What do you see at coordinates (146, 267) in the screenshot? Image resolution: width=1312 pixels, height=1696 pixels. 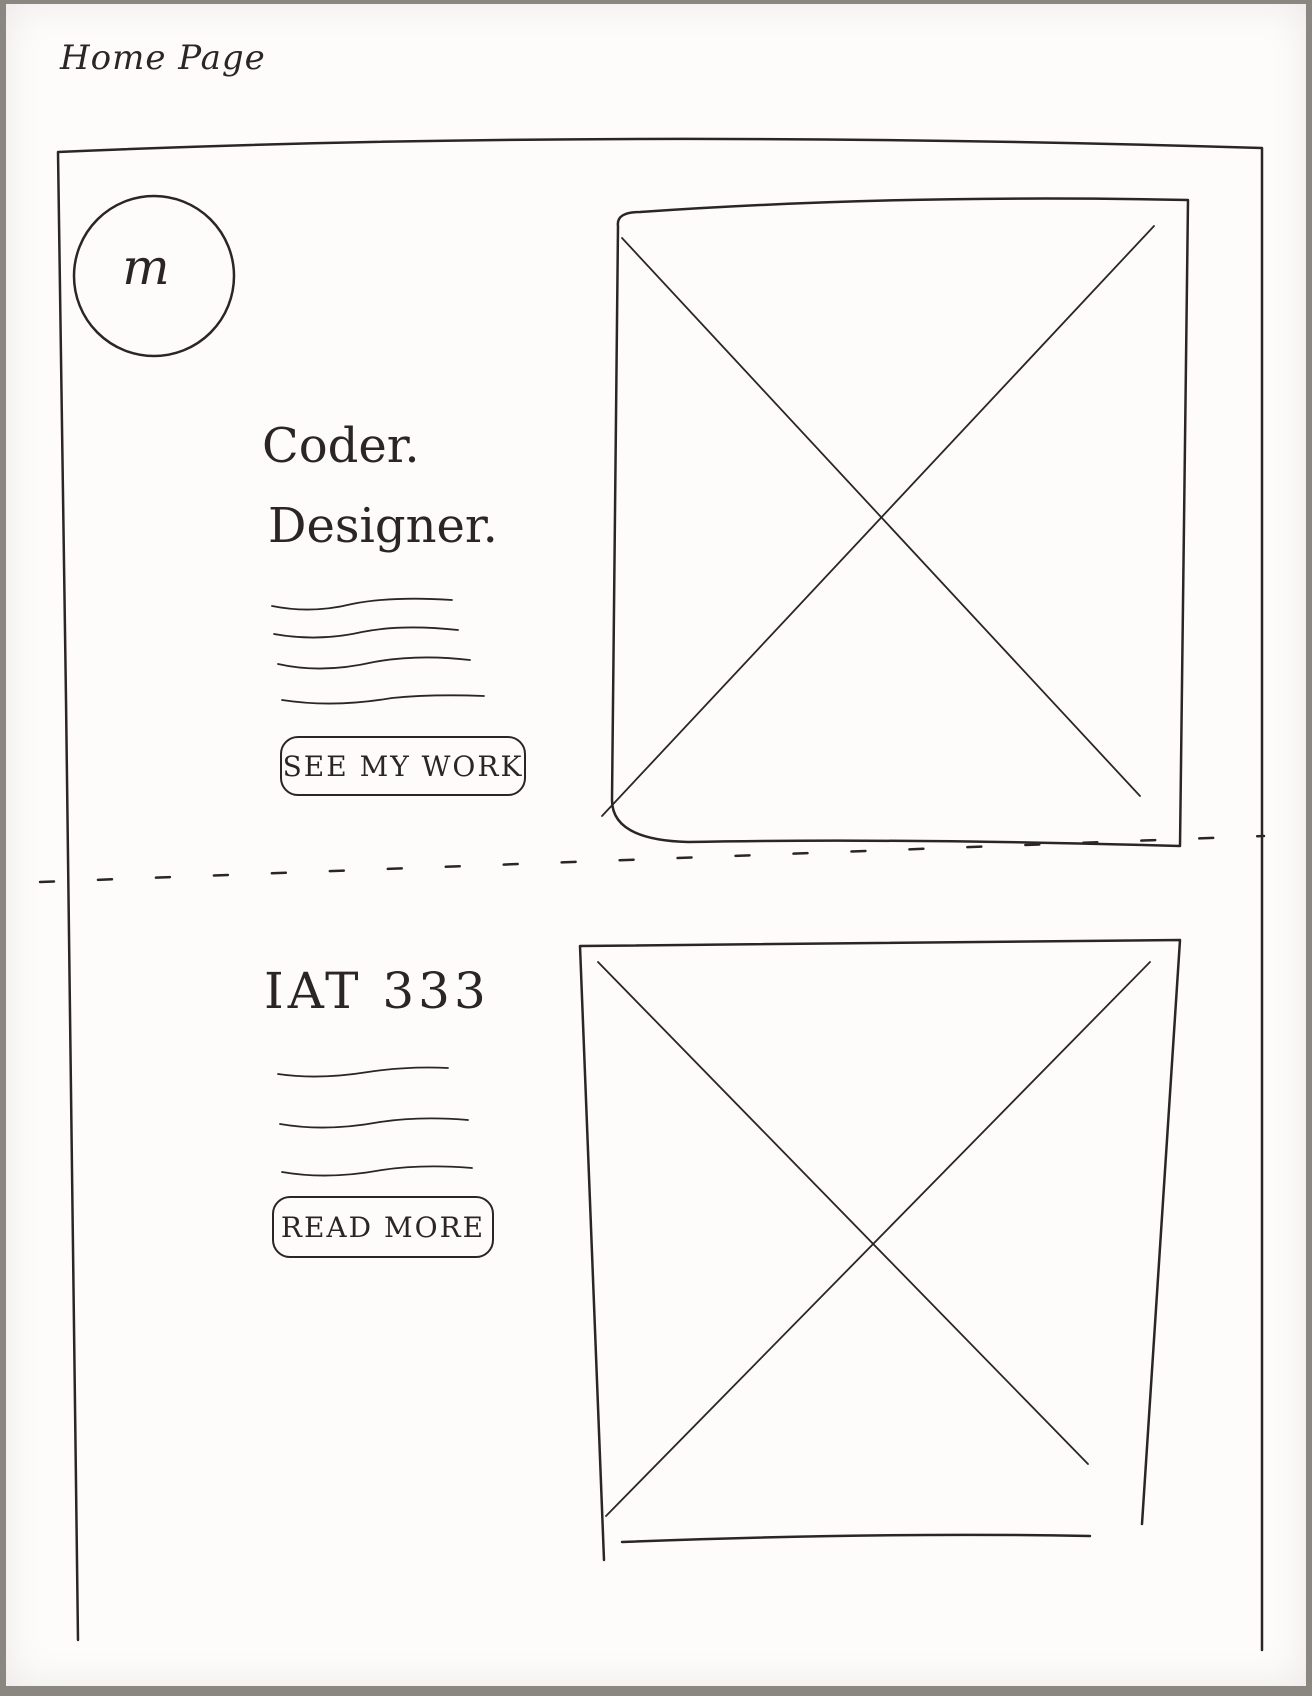 I see `logo: m` at bounding box center [146, 267].